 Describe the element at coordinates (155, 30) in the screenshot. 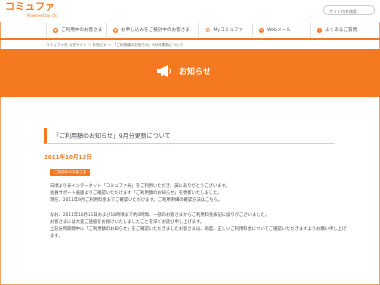

I see `nav-item-label: お申し込みをご検討中のお客さま` at that location.